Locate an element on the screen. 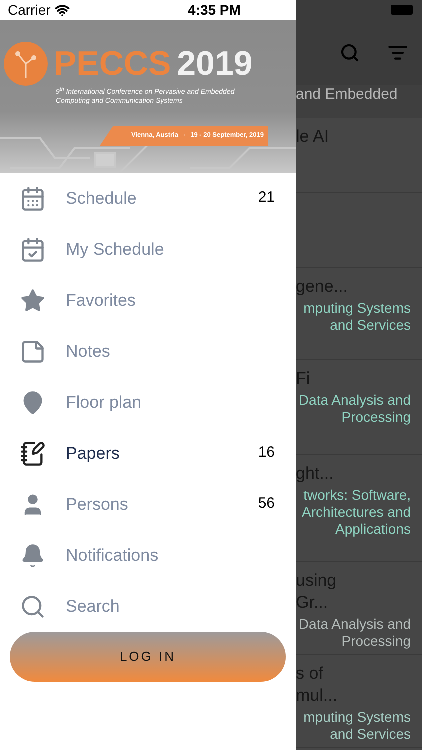  menu-label: Notifications is located at coordinates (112, 555).